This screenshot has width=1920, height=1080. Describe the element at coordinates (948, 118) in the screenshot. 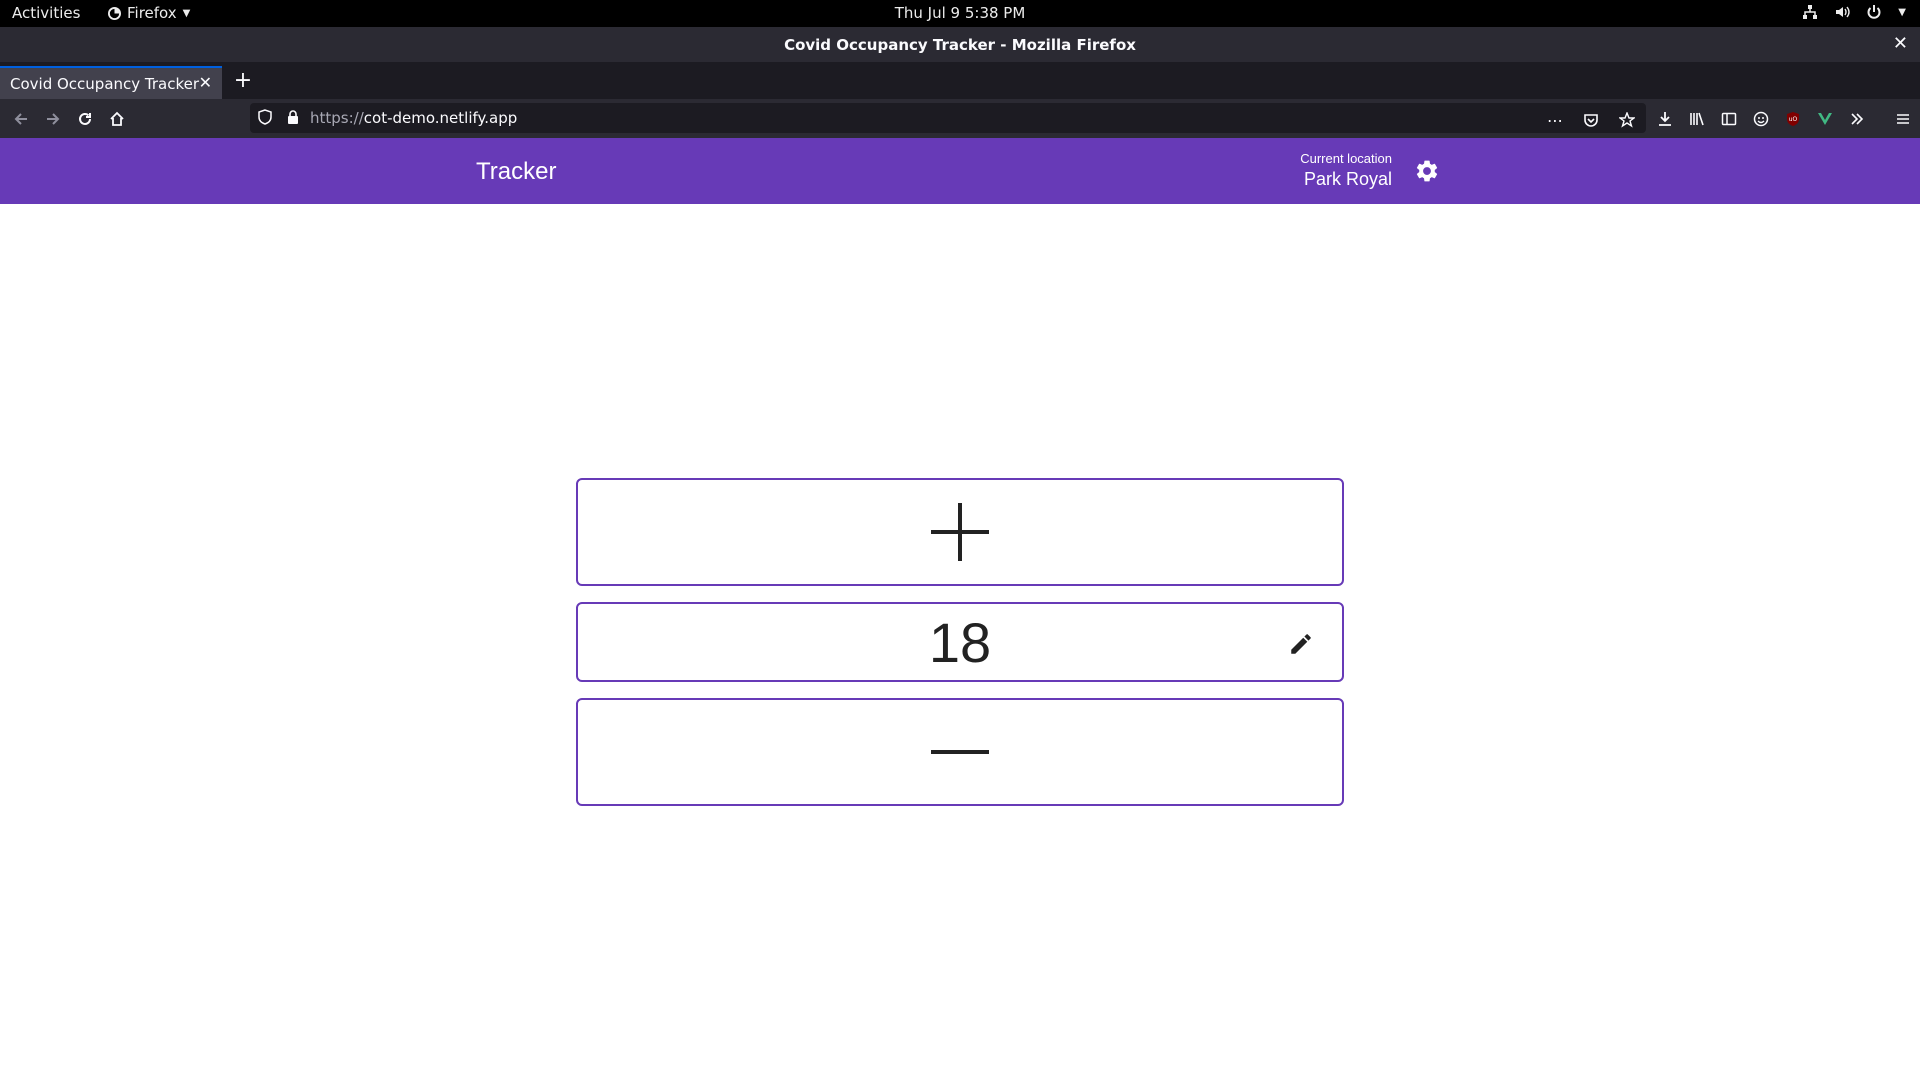

I see `url-bar: https://cot-demo.netlify.app ⋯` at that location.